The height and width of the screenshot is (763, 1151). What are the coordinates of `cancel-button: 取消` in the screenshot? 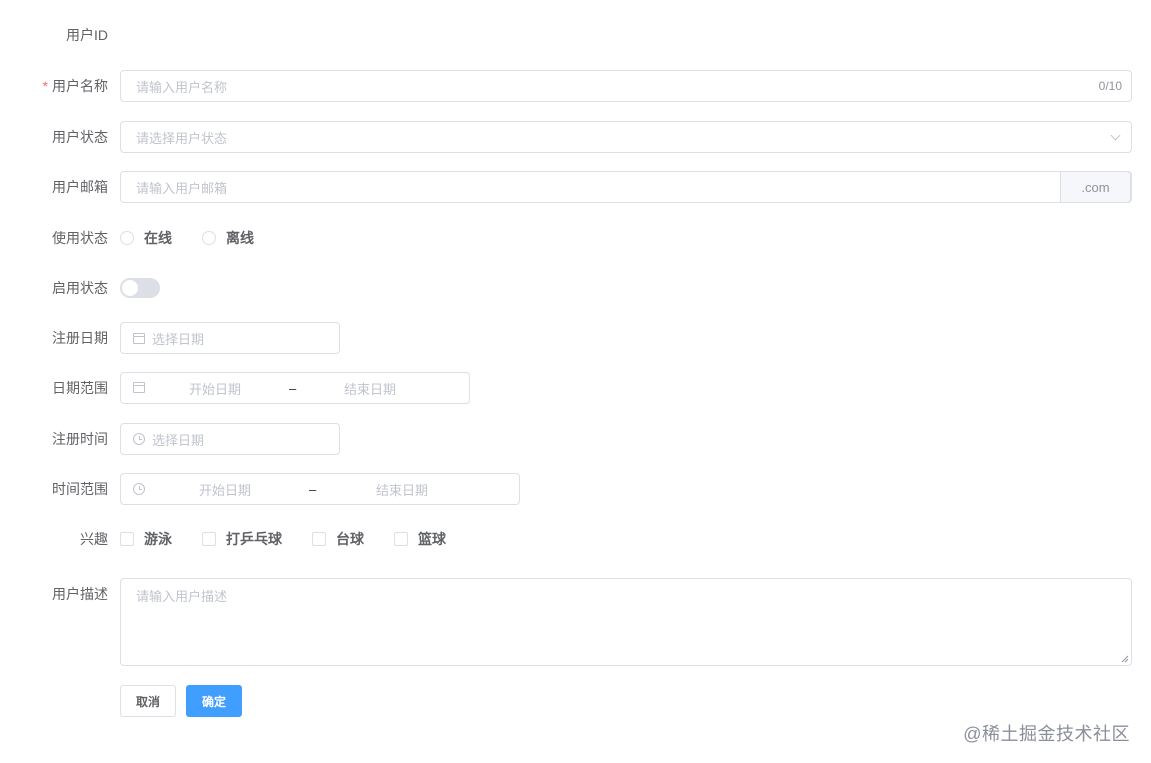 It's located at (148, 701).